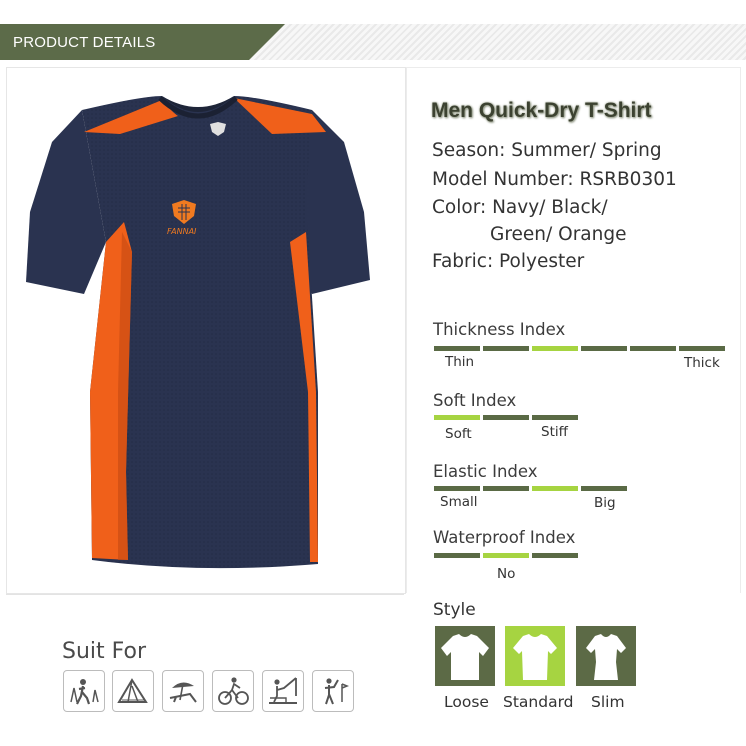  I want to click on elastic-high-label: Big, so click(605, 503).